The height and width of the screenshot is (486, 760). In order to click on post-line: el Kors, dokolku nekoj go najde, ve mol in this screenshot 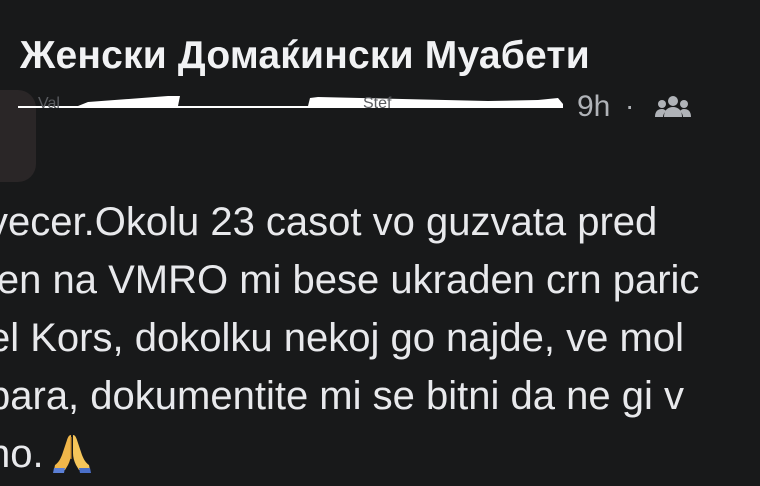, I will do `click(342, 338)`.